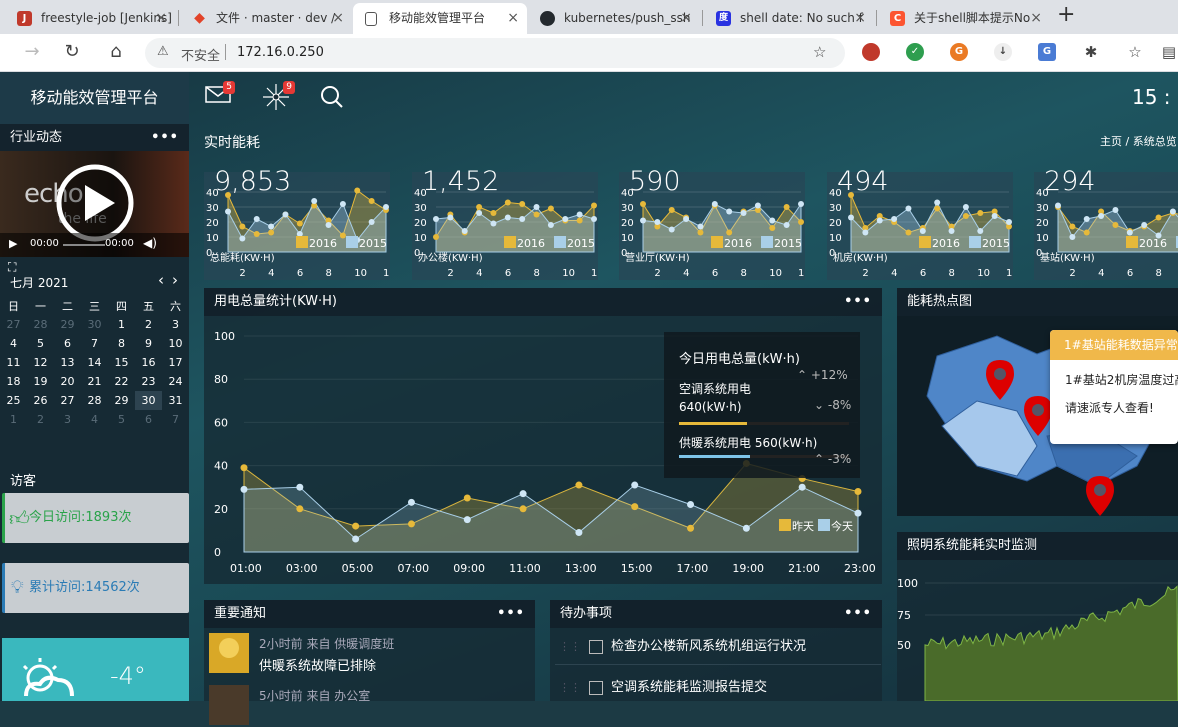 The image size is (1178, 727). Describe the element at coordinates (1138, 141) in the screenshot. I see `breadcrumb: 主页 / 系统总览` at that location.